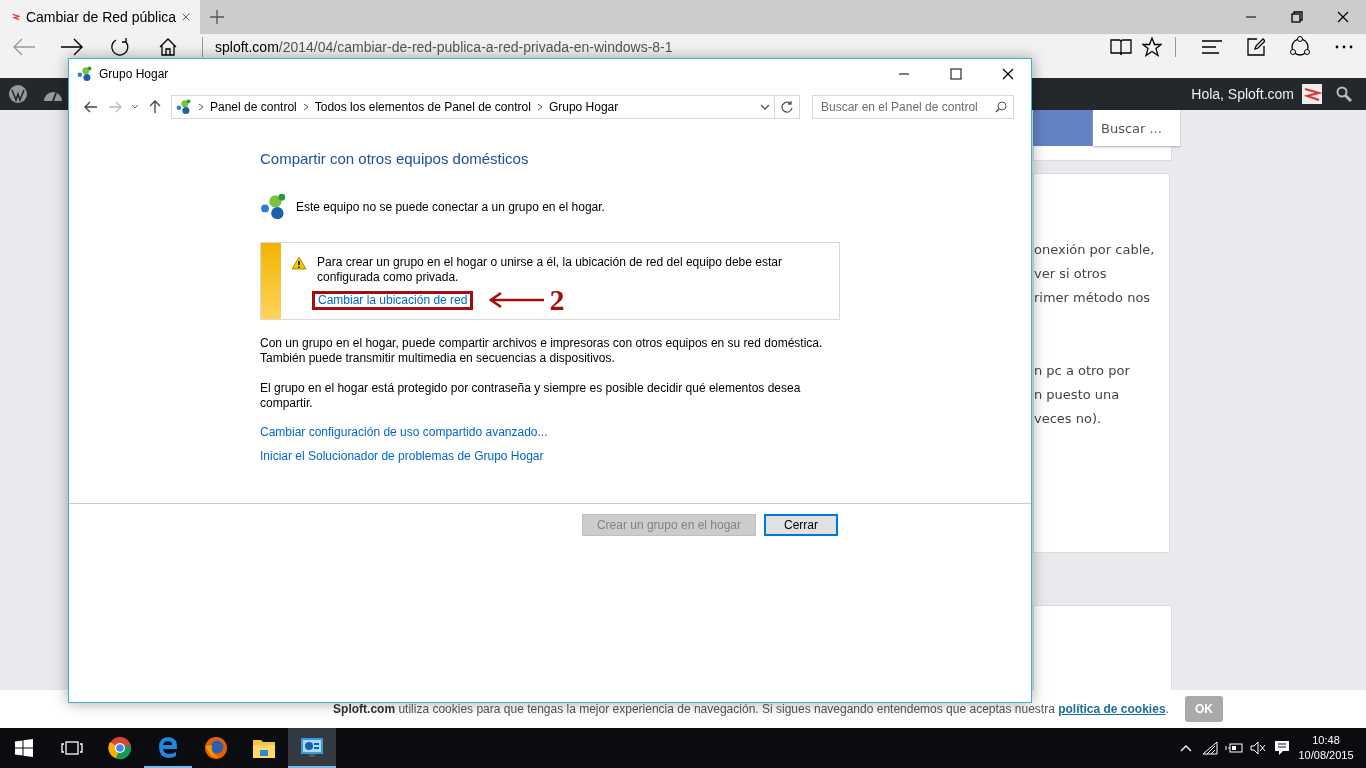  I want to click on avatar-icon, so click(1312, 94).